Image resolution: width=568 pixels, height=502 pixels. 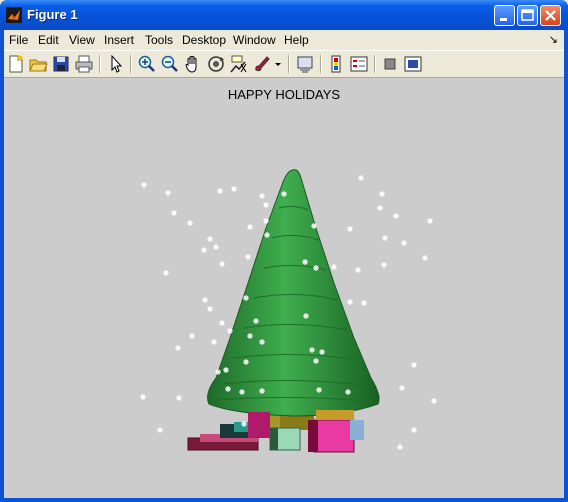 What do you see at coordinates (14, 15) in the screenshot?
I see `matlab-logo-icon` at bounding box center [14, 15].